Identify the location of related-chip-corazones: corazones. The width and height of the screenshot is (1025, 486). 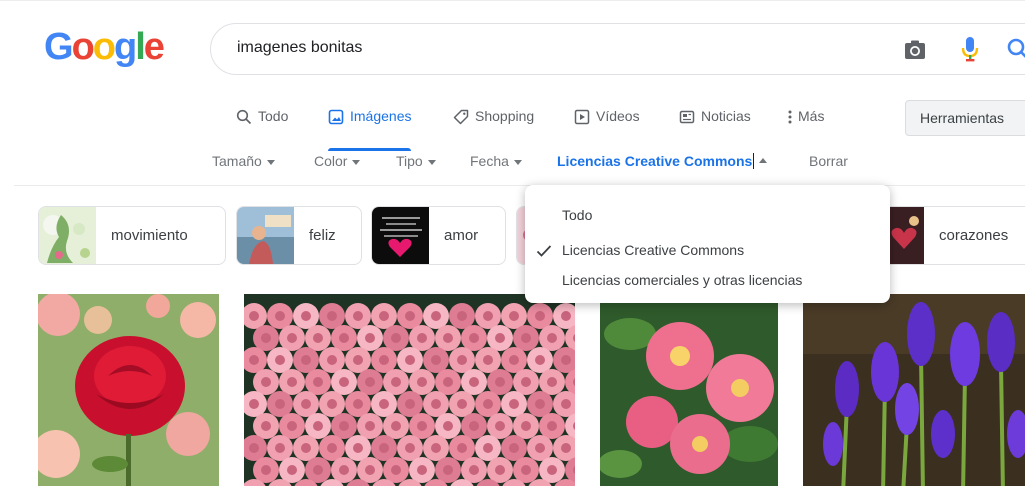
(956, 235).